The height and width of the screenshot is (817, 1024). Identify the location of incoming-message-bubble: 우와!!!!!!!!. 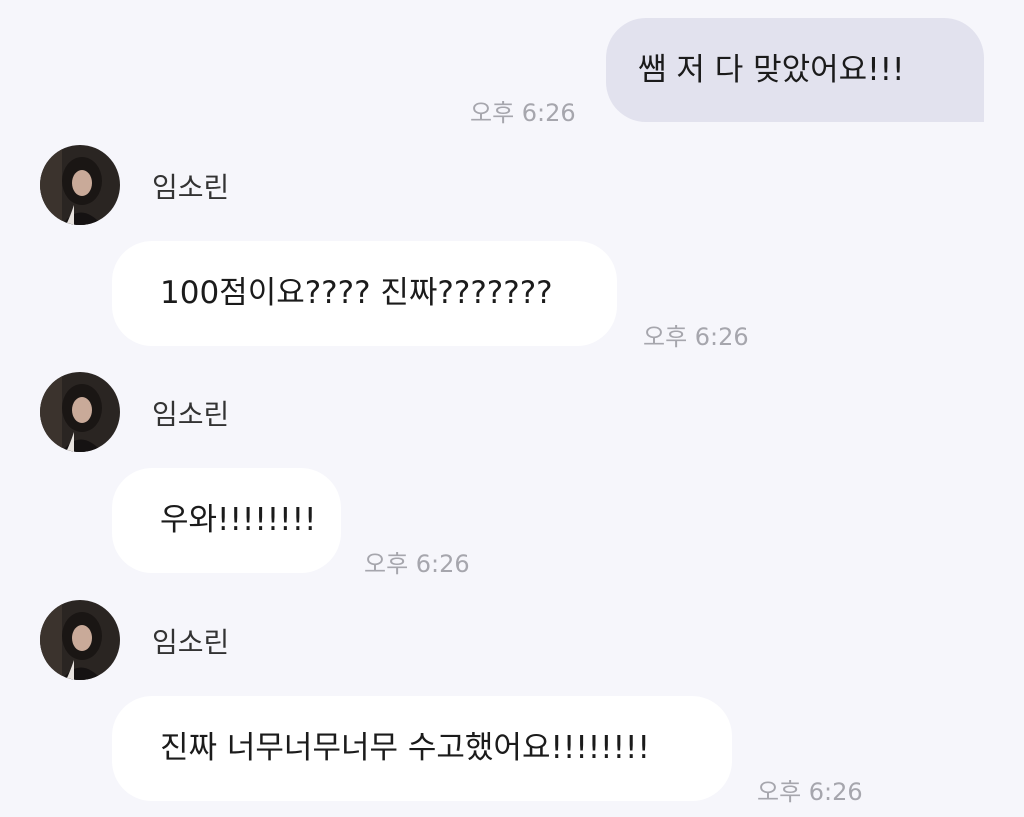
(226, 520).